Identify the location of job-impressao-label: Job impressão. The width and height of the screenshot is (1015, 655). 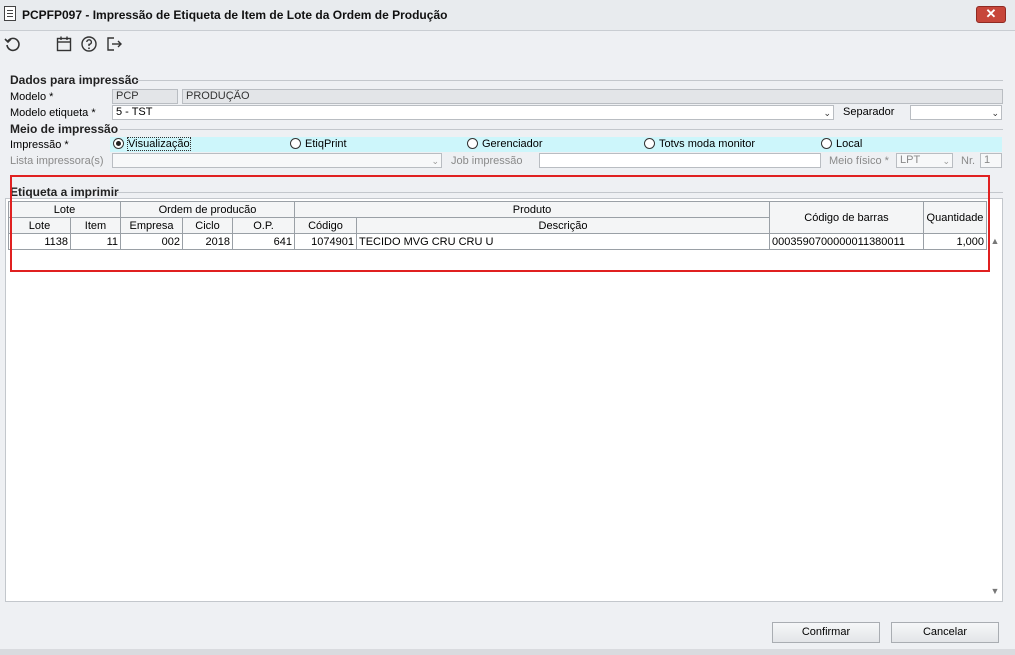
(487, 161).